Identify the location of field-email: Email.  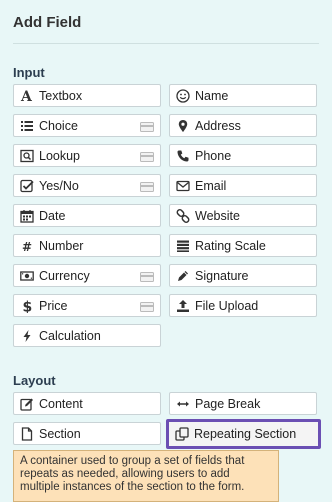
(243, 185).